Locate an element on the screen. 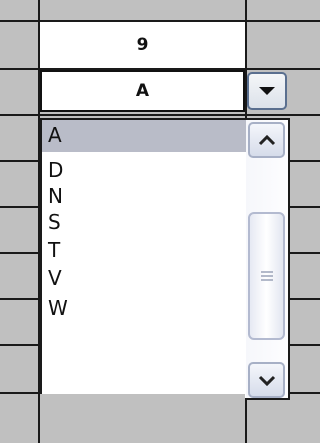 The width and height of the screenshot is (320, 443). scrollbar-track is located at coordinates (267, 259).